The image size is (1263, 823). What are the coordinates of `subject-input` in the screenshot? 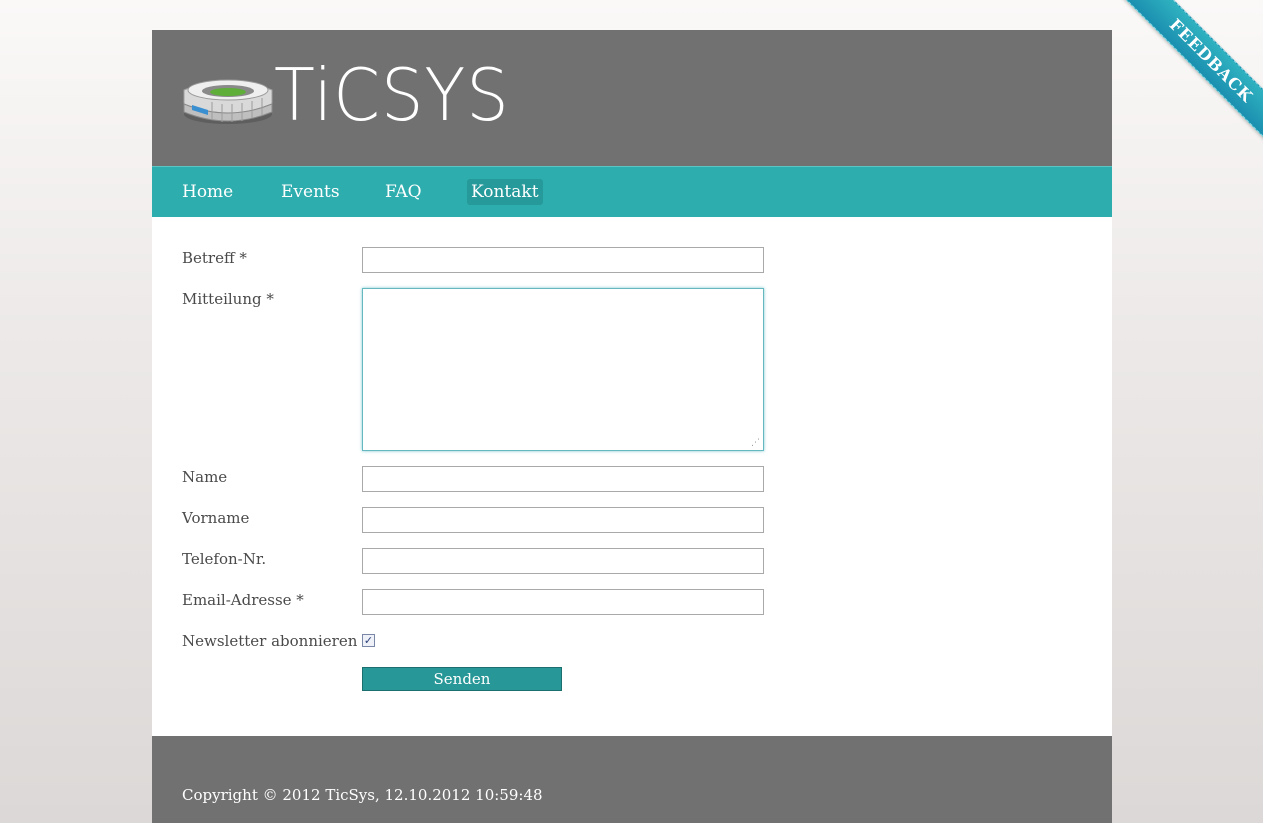 It's located at (563, 260).